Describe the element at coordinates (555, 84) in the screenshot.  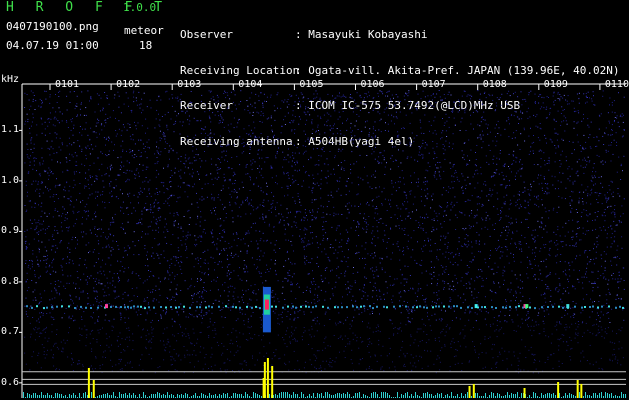
I see `x-tick-label: 0109` at that location.